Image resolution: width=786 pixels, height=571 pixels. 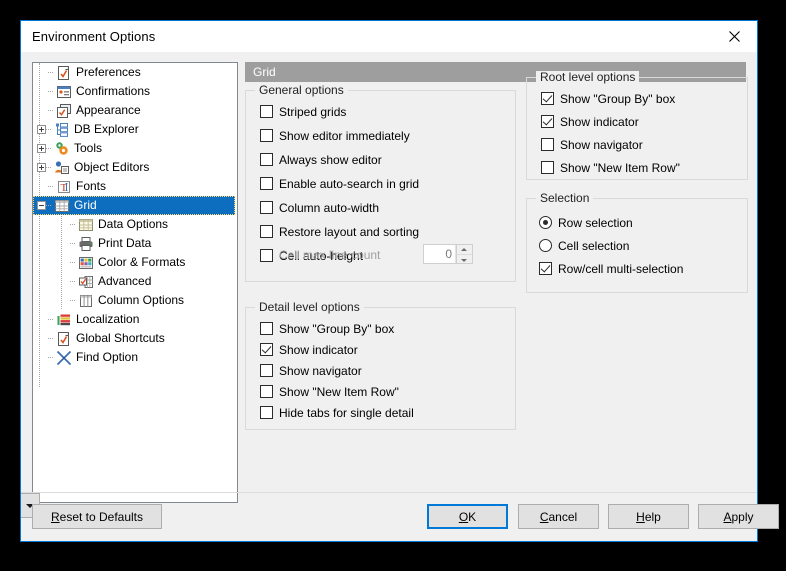 What do you see at coordinates (86, 225) in the screenshot?
I see `data-options-icon` at bounding box center [86, 225].